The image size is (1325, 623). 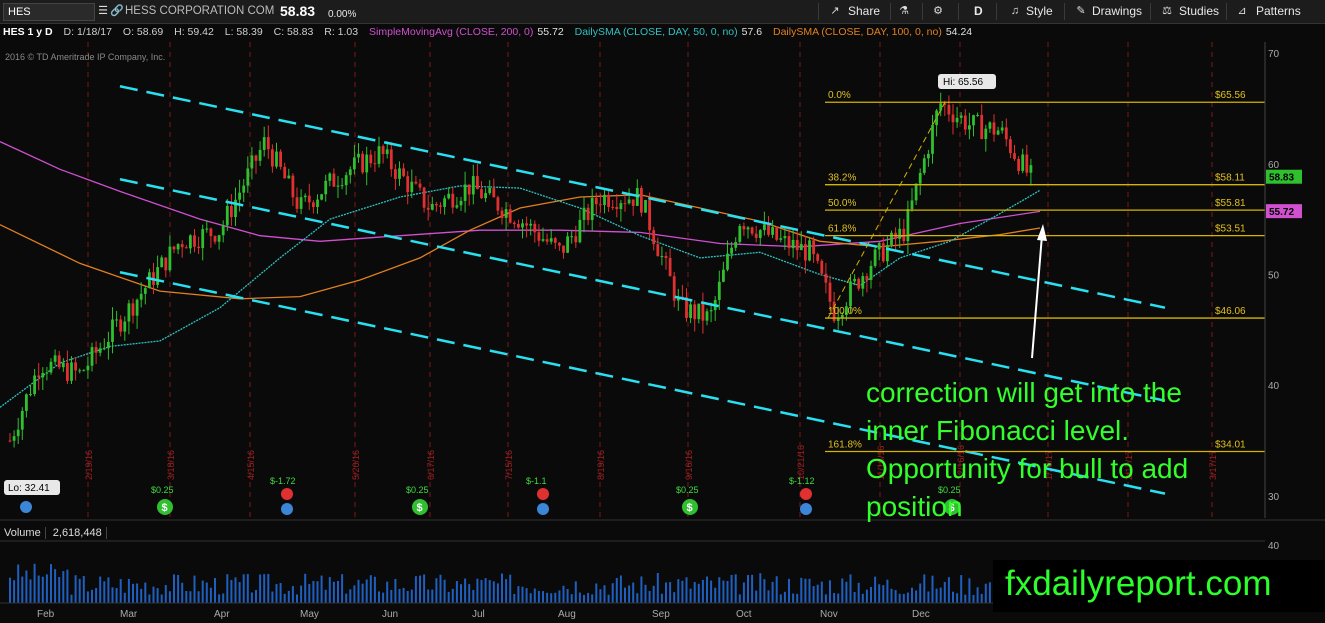 What do you see at coordinates (451, 32) in the screenshot?
I see `sma200-label: SimpleMovingAvg (CLOSE, 200, 0)` at bounding box center [451, 32].